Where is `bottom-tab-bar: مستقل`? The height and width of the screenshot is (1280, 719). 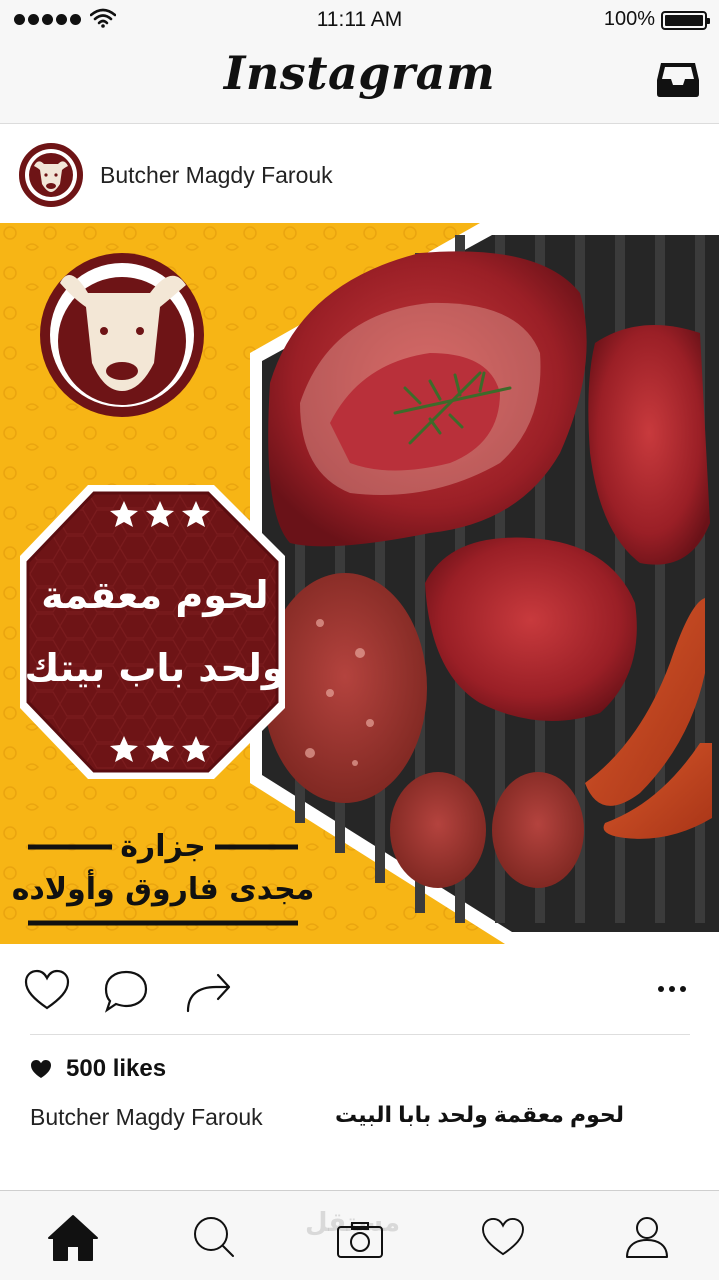 bottom-tab-bar: مستقل is located at coordinates (359, 1235).